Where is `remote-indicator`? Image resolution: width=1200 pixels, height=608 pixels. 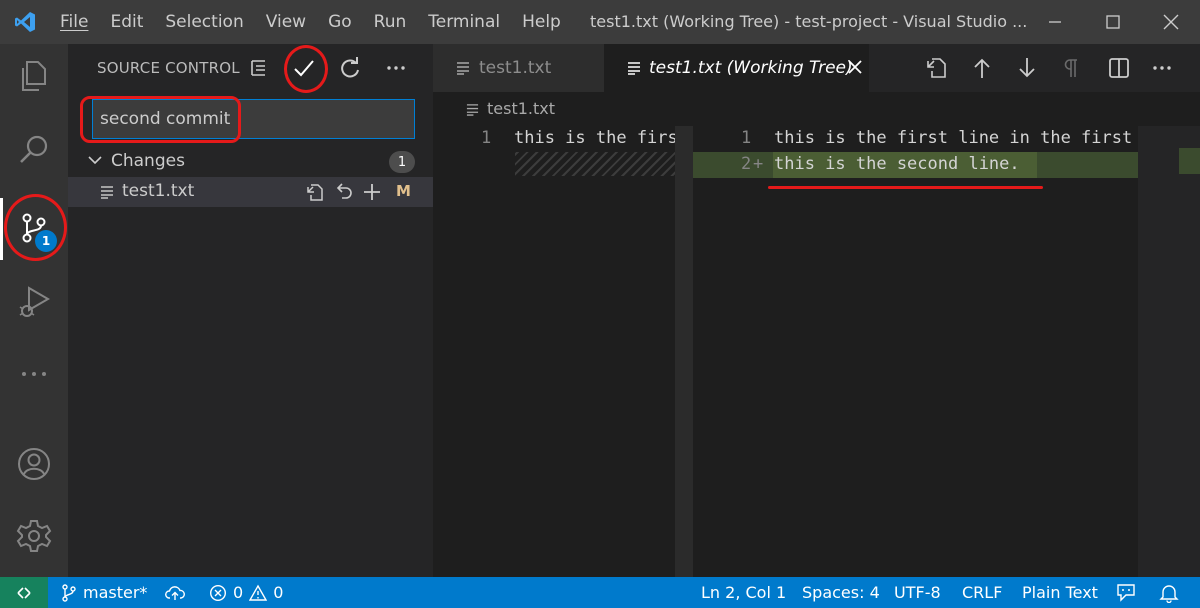
remote-indicator is located at coordinates (24, 592).